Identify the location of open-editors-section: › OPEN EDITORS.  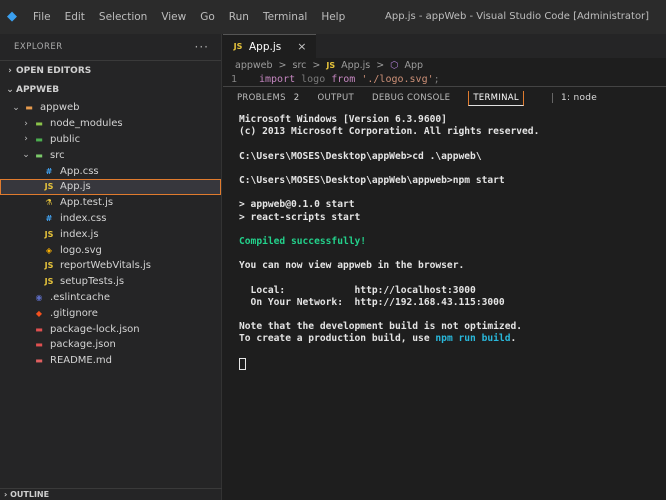
(110, 70).